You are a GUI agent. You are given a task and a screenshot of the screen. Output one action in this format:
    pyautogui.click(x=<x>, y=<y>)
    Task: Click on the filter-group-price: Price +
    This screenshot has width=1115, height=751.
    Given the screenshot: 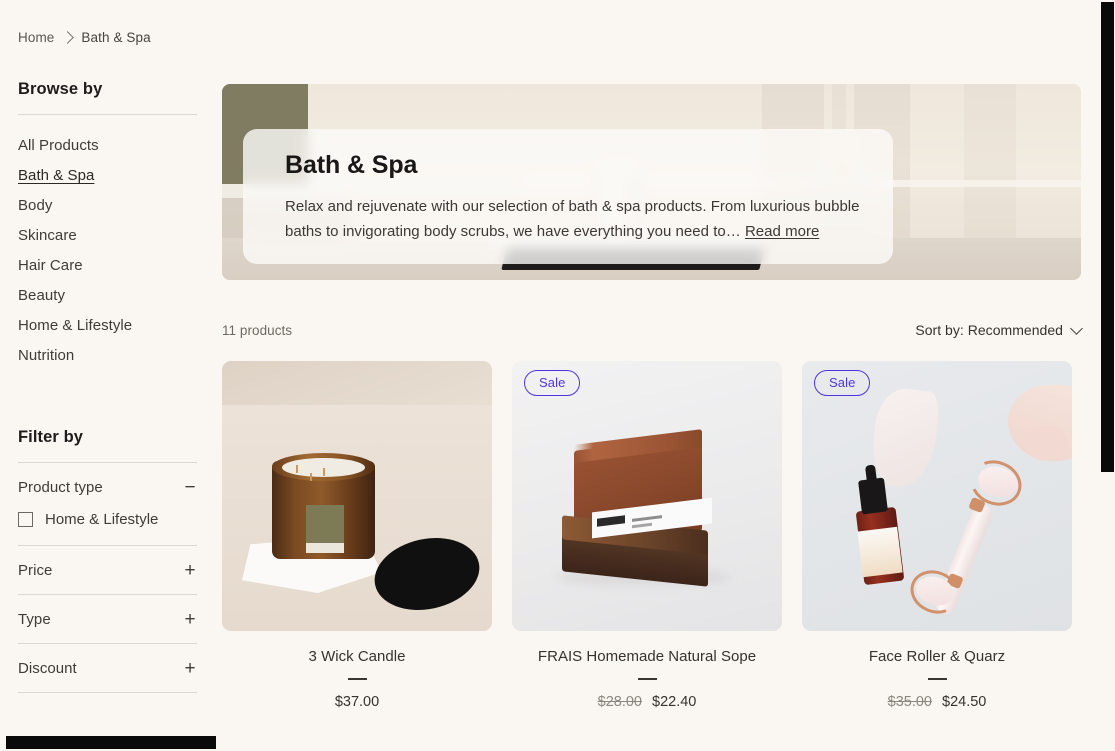 What is the action you would take?
    pyautogui.click(x=107, y=570)
    